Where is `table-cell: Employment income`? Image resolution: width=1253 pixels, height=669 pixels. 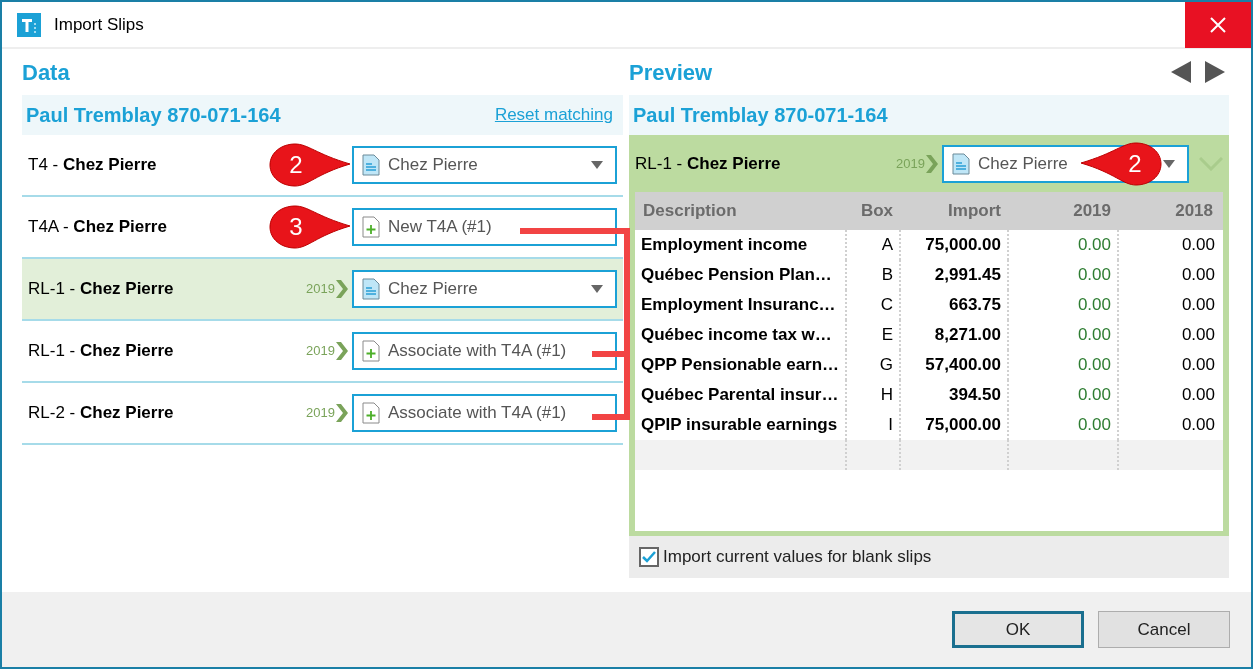 table-cell: Employment income is located at coordinates (741, 245).